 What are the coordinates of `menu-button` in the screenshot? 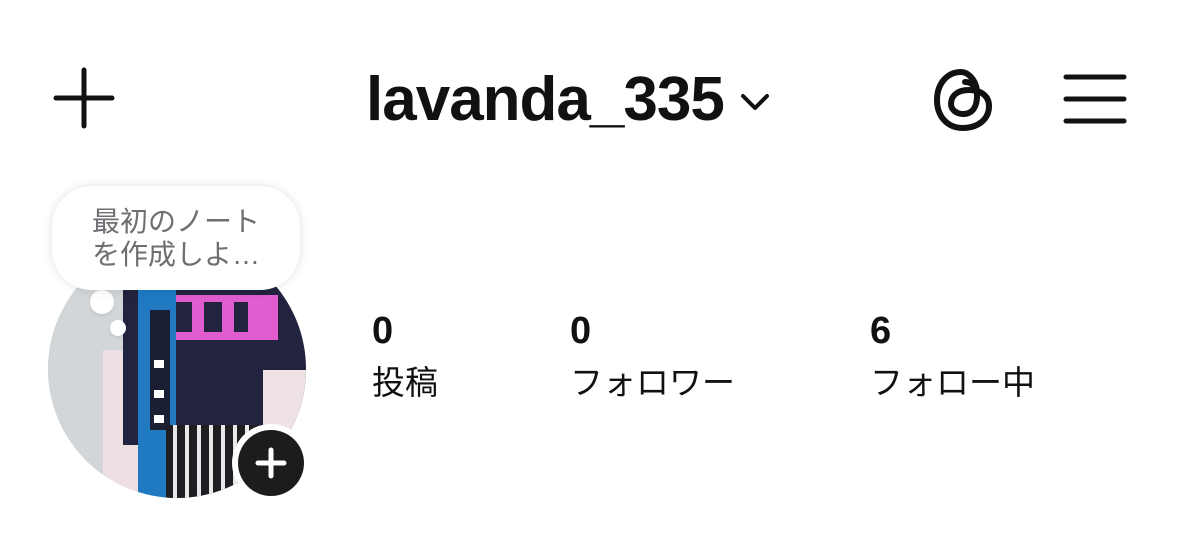 It's located at (1095, 99).